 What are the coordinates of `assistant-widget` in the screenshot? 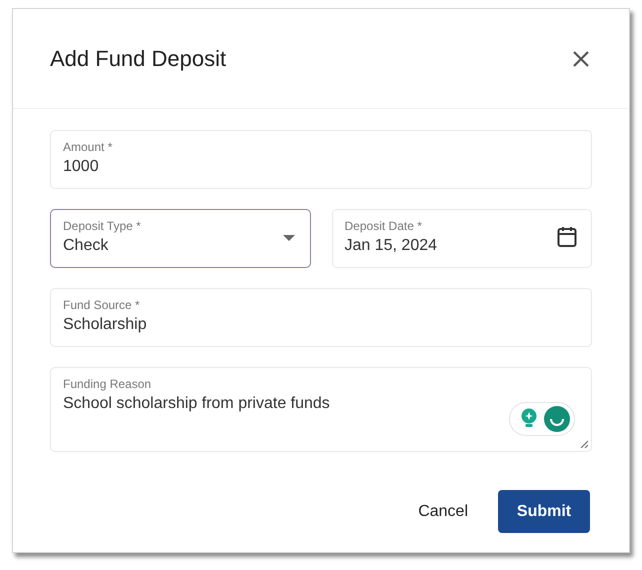 It's located at (542, 419).